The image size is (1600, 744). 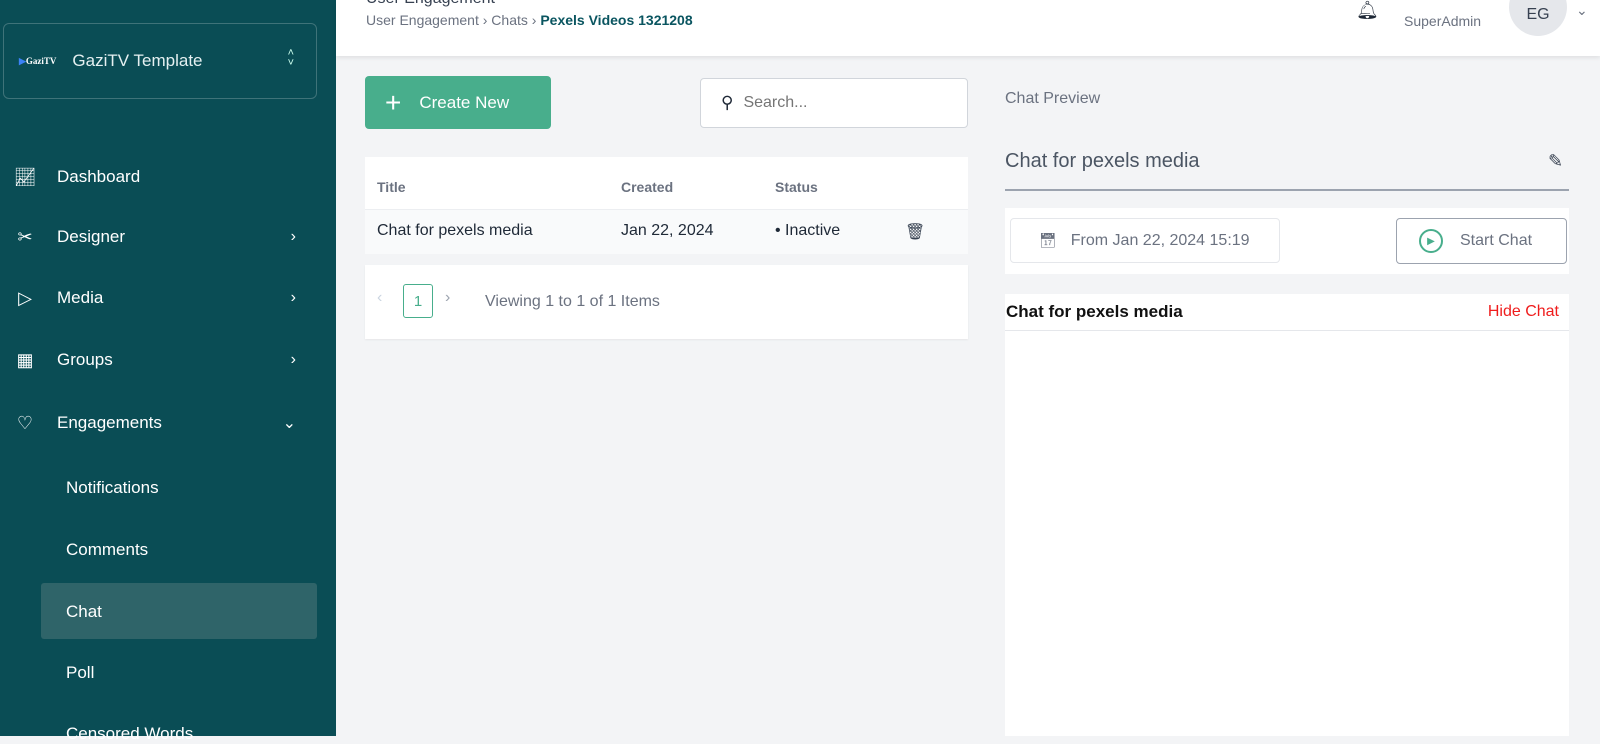 What do you see at coordinates (91, 236) in the screenshot?
I see `label: Designer` at bounding box center [91, 236].